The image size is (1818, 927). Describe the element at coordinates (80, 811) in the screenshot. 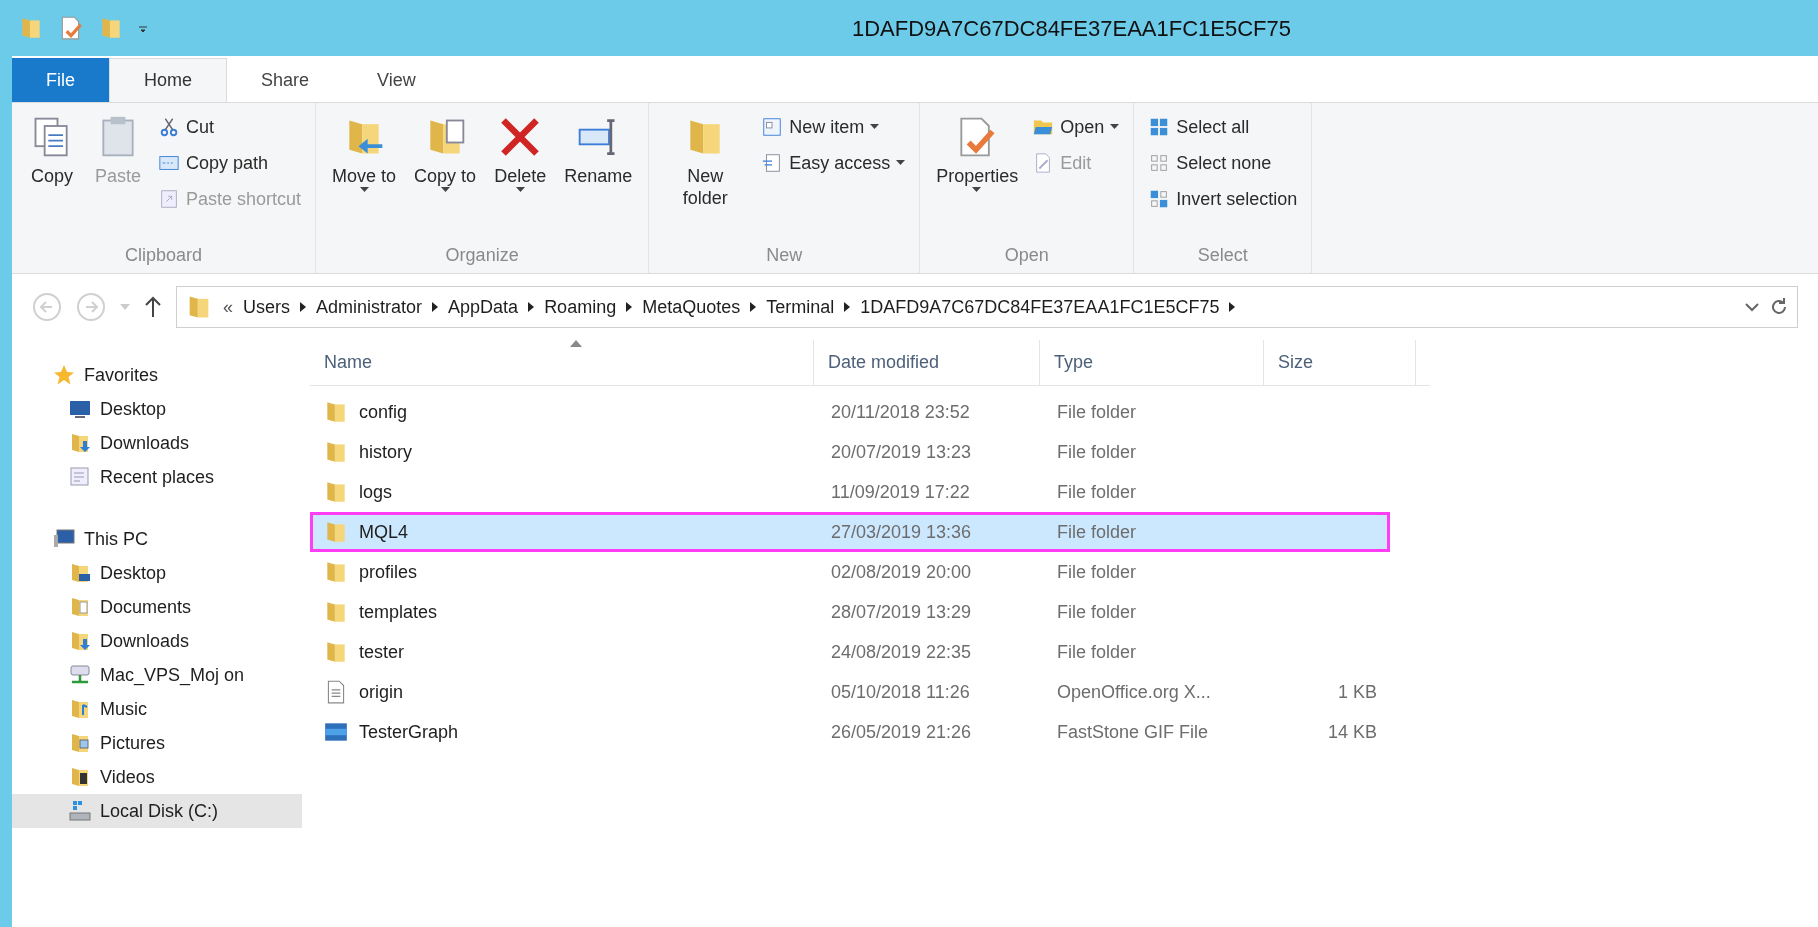

I see `local-disk-icon` at that location.